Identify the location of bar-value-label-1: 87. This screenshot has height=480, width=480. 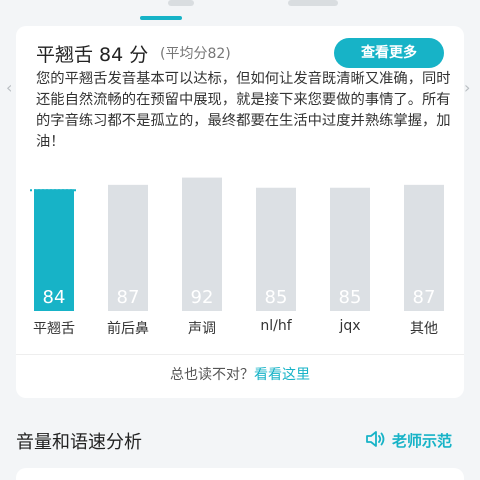
(128, 297).